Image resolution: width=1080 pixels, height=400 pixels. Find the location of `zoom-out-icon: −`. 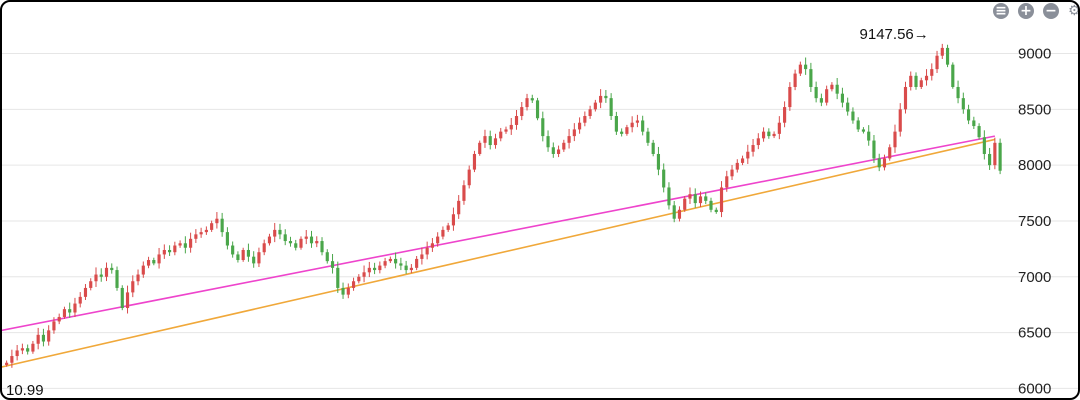

zoom-out-icon: − is located at coordinates (1051, 11).